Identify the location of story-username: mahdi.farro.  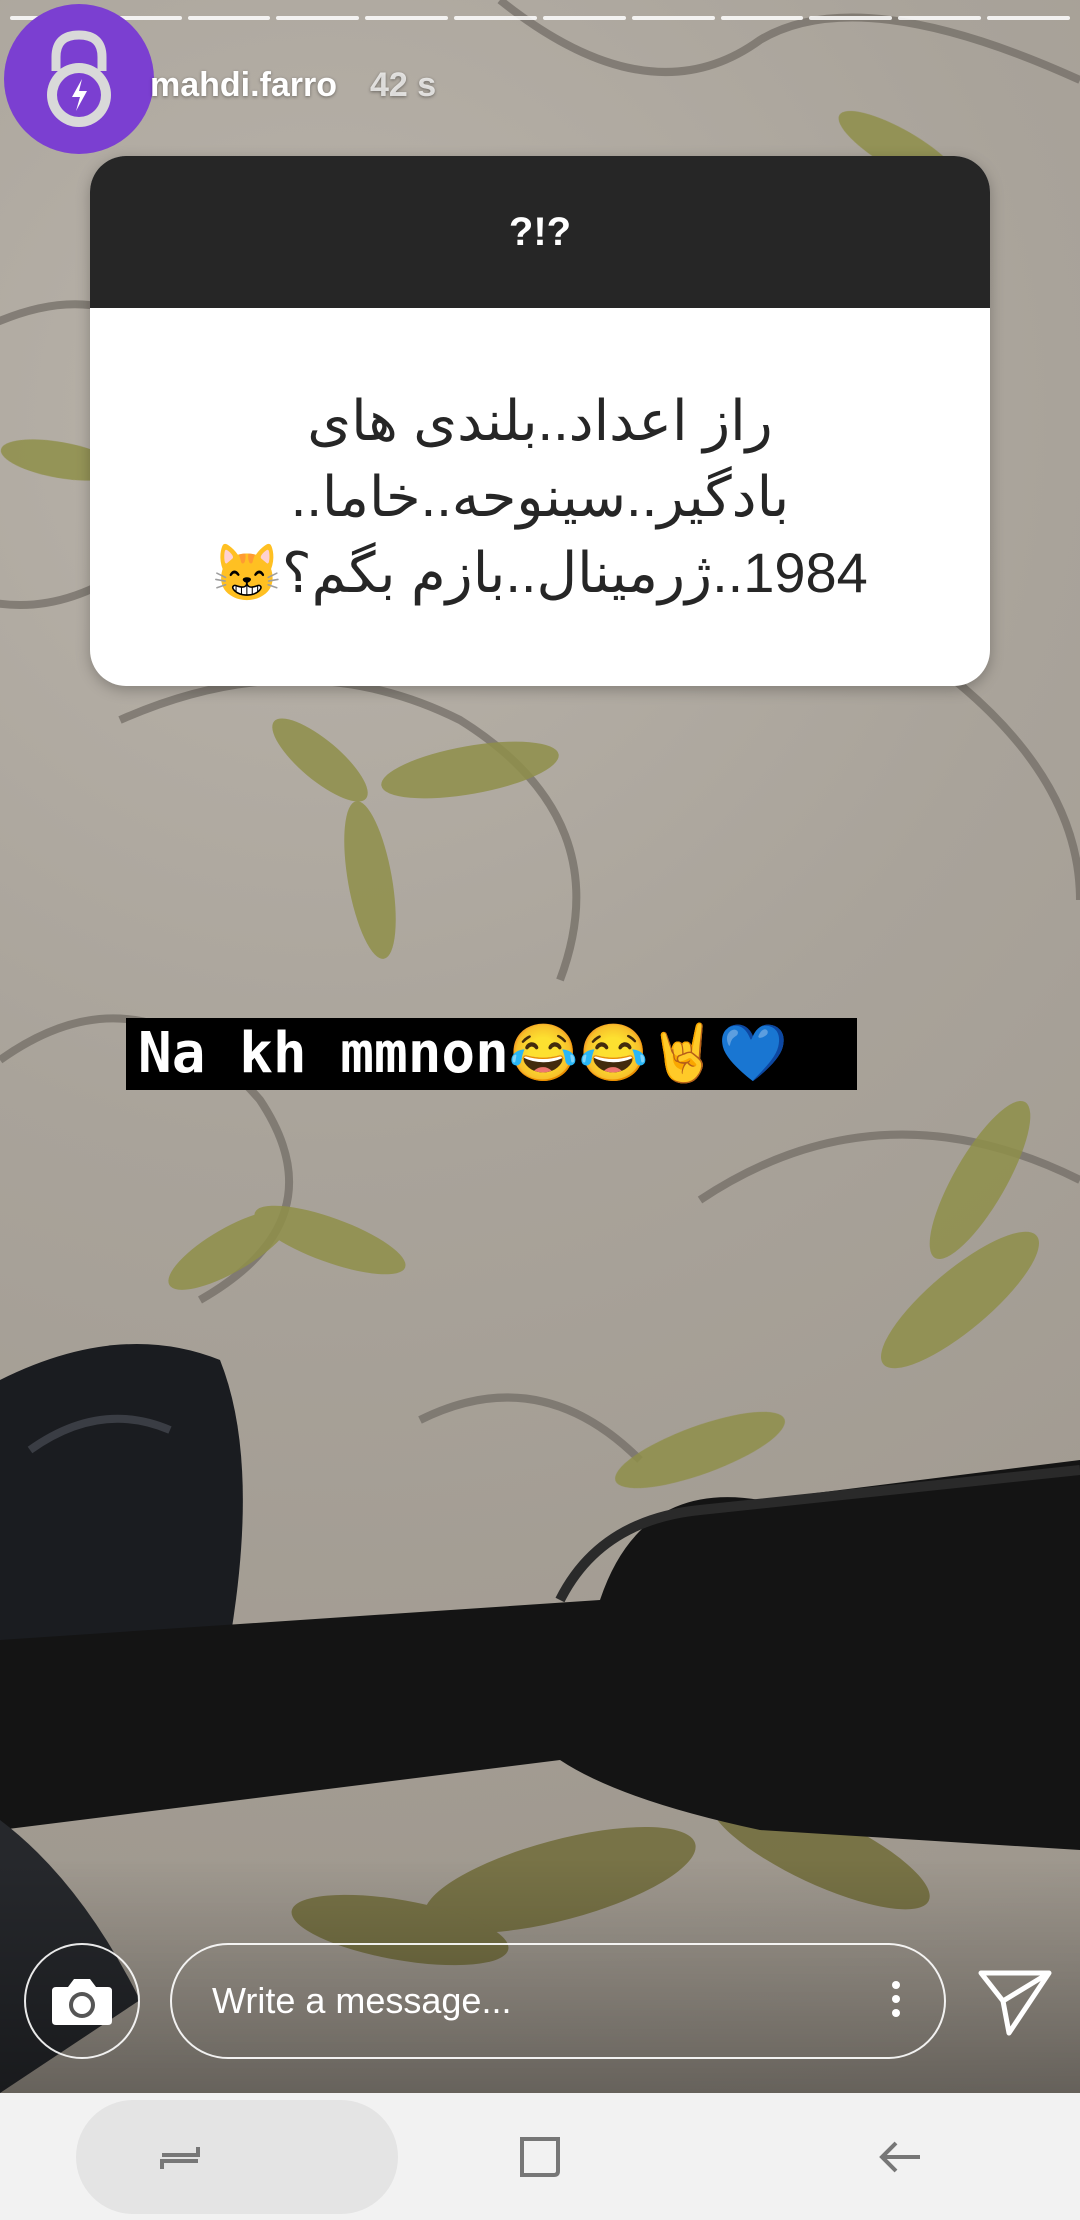
(243, 85).